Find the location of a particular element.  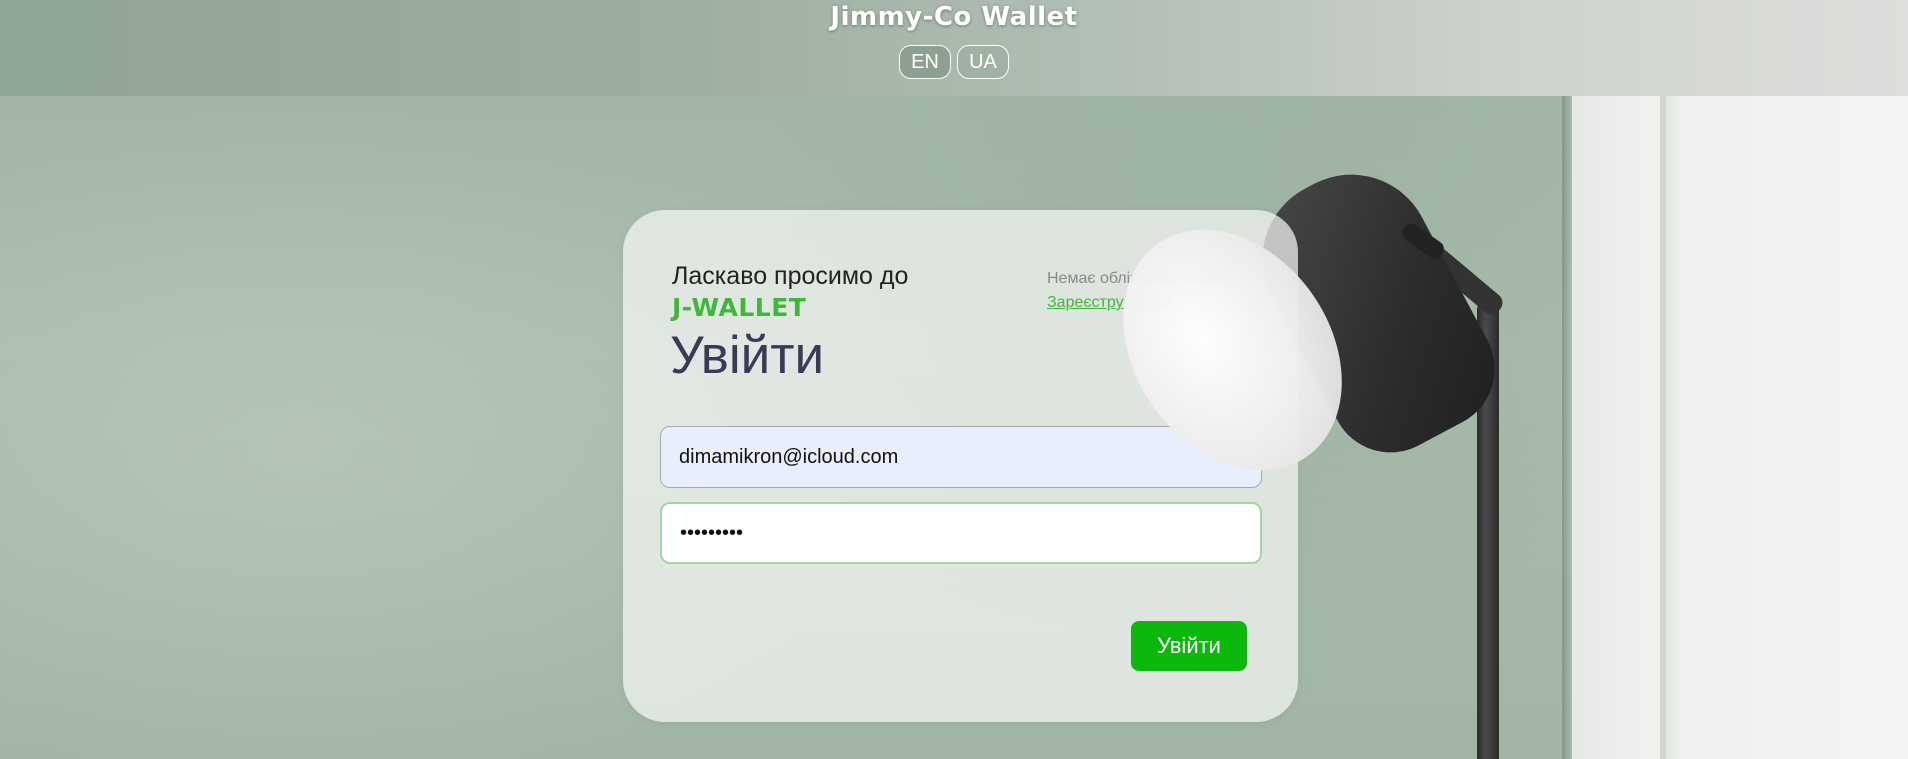

language-button-ua: UA is located at coordinates (983, 62).